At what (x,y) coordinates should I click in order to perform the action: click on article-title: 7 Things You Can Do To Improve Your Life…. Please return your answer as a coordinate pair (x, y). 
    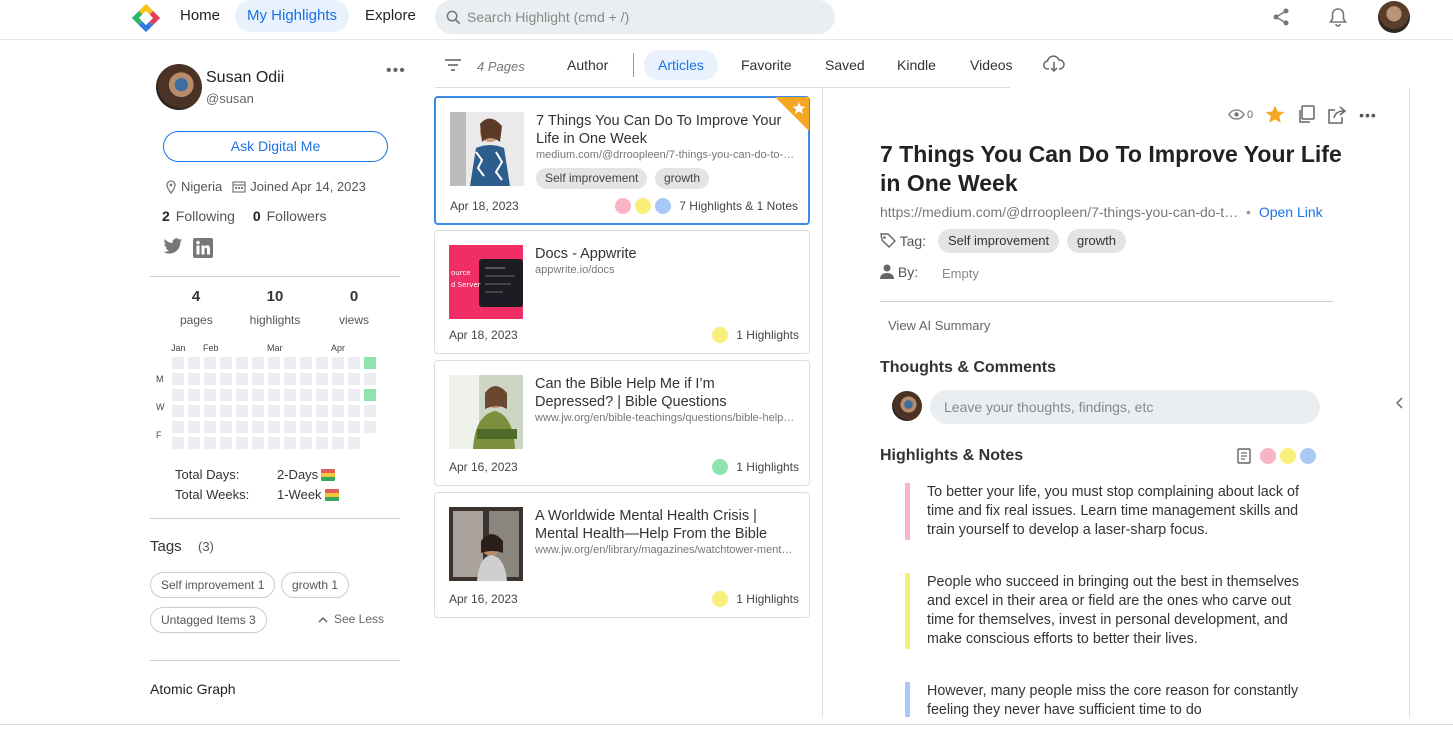
    Looking at the image, I should click on (666, 130).